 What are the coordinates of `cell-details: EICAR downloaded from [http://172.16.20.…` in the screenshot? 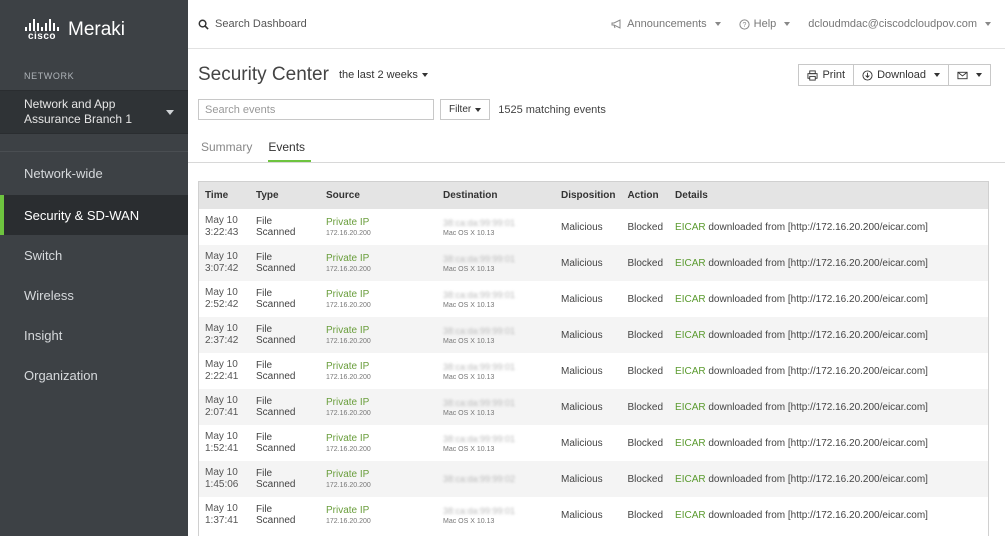 It's located at (828, 515).